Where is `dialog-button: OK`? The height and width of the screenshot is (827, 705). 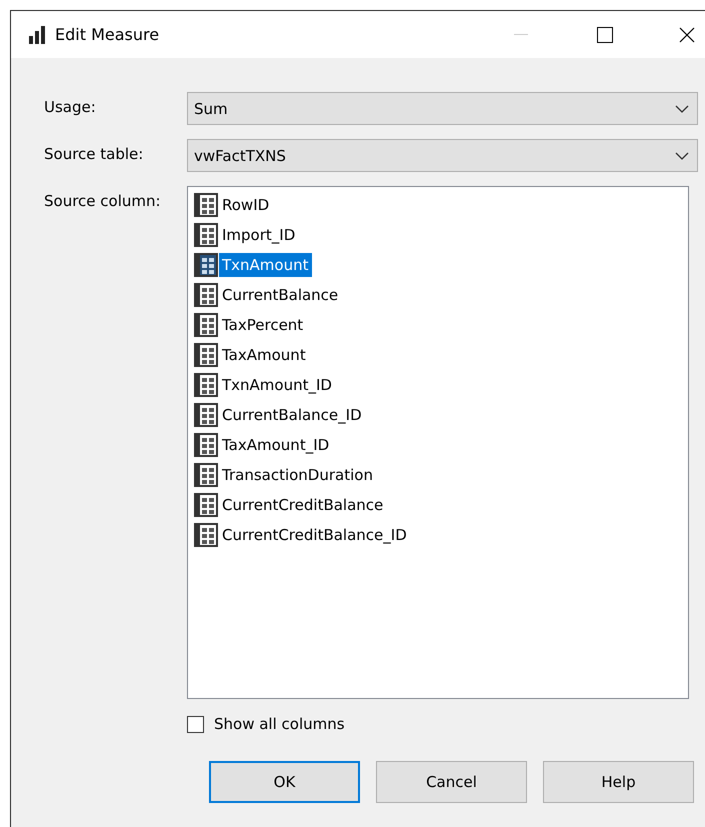
dialog-button: OK is located at coordinates (284, 782).